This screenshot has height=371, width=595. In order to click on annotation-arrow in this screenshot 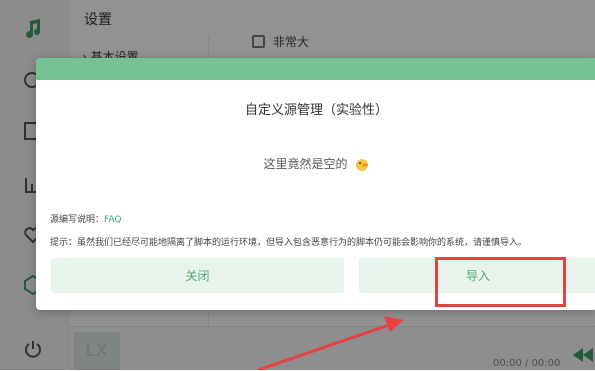, I will do `click(330, 343)`.